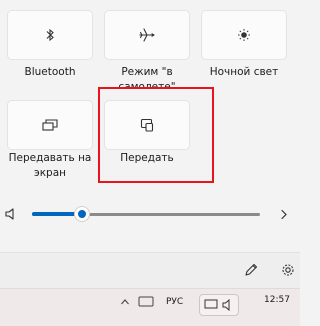  I want to click on airplane-icon, so click(147, 35).